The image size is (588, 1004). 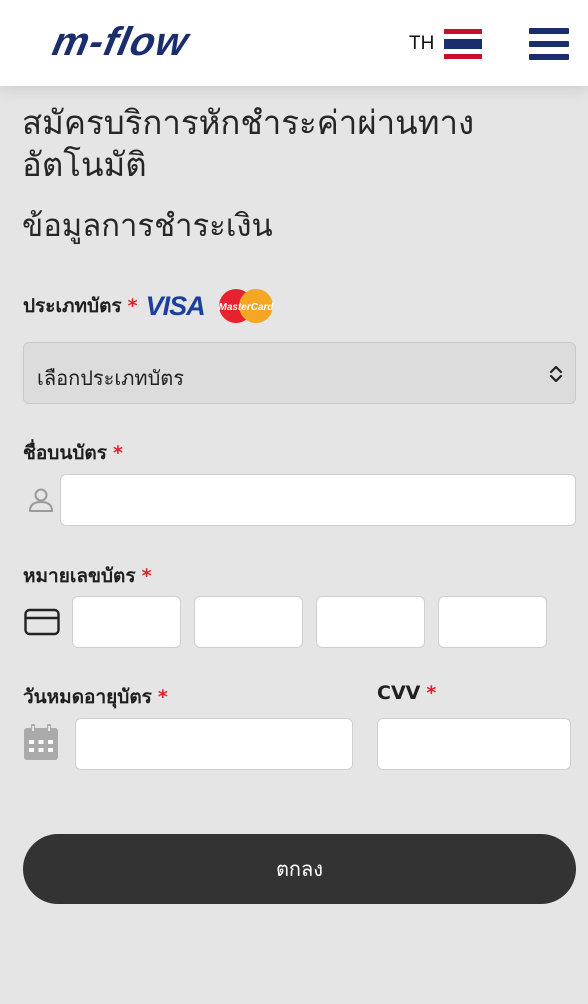 I want to click on card-name-label-text: ชื่อบนบัตร, so click(x=65, y=453).